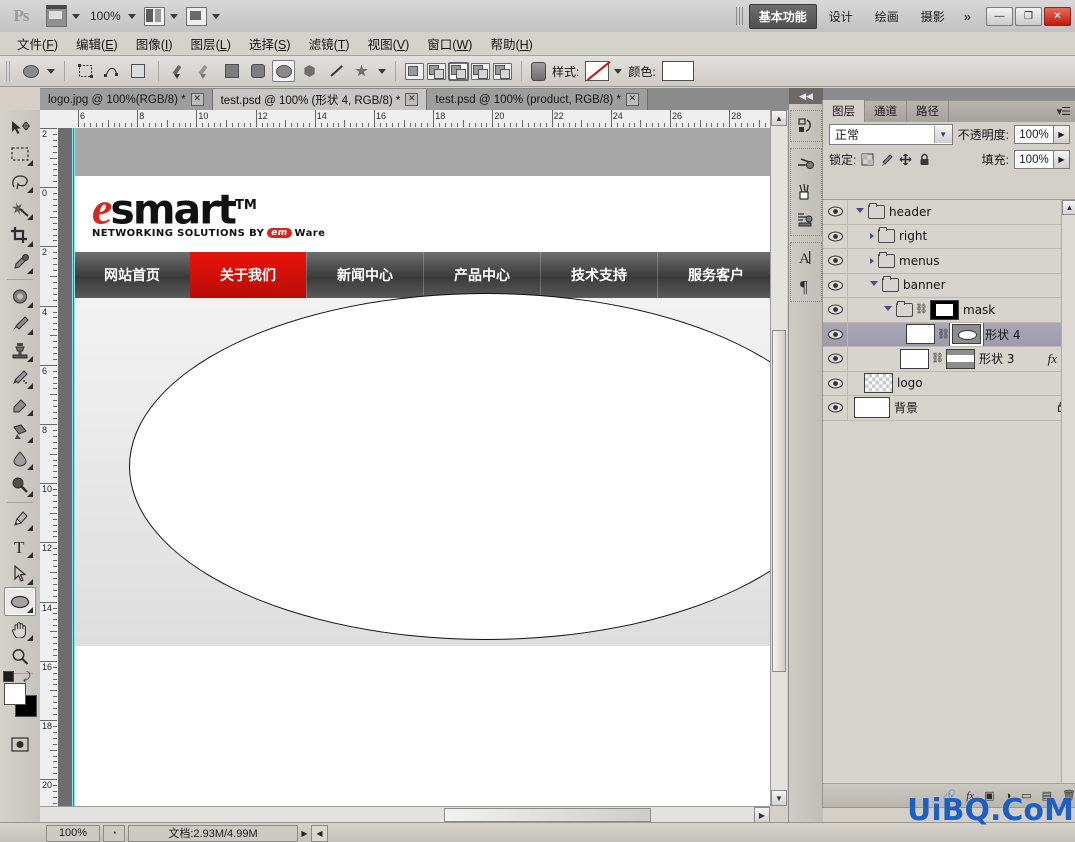 This screenshot has height=842, width=1075. What do you see at coordinates (778, 458) in the screenshot?
I see `canvas-vertical-scrollbar: ▲ ▼` at bounding box center [778, 458].